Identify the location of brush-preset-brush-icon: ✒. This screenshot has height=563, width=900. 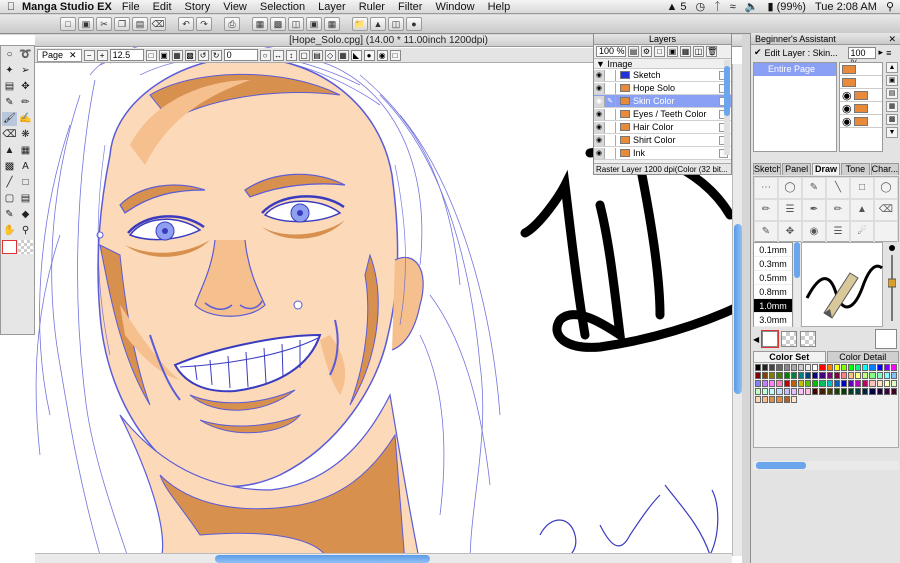
(814, 210).